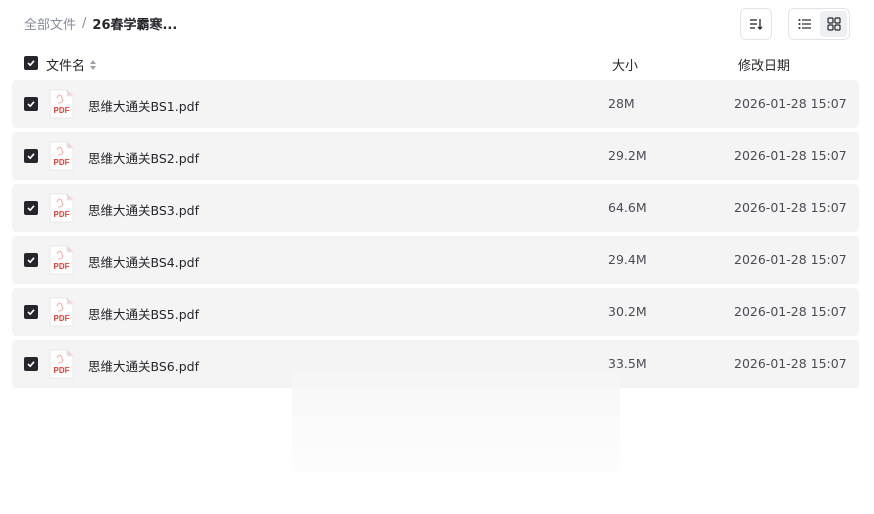  Describe the element at coordinates (435, 104) in the screenshot. I see `file-row: PDF 思维大通关BS1.pdf 28M 2026-01-28 15:07` at that location.